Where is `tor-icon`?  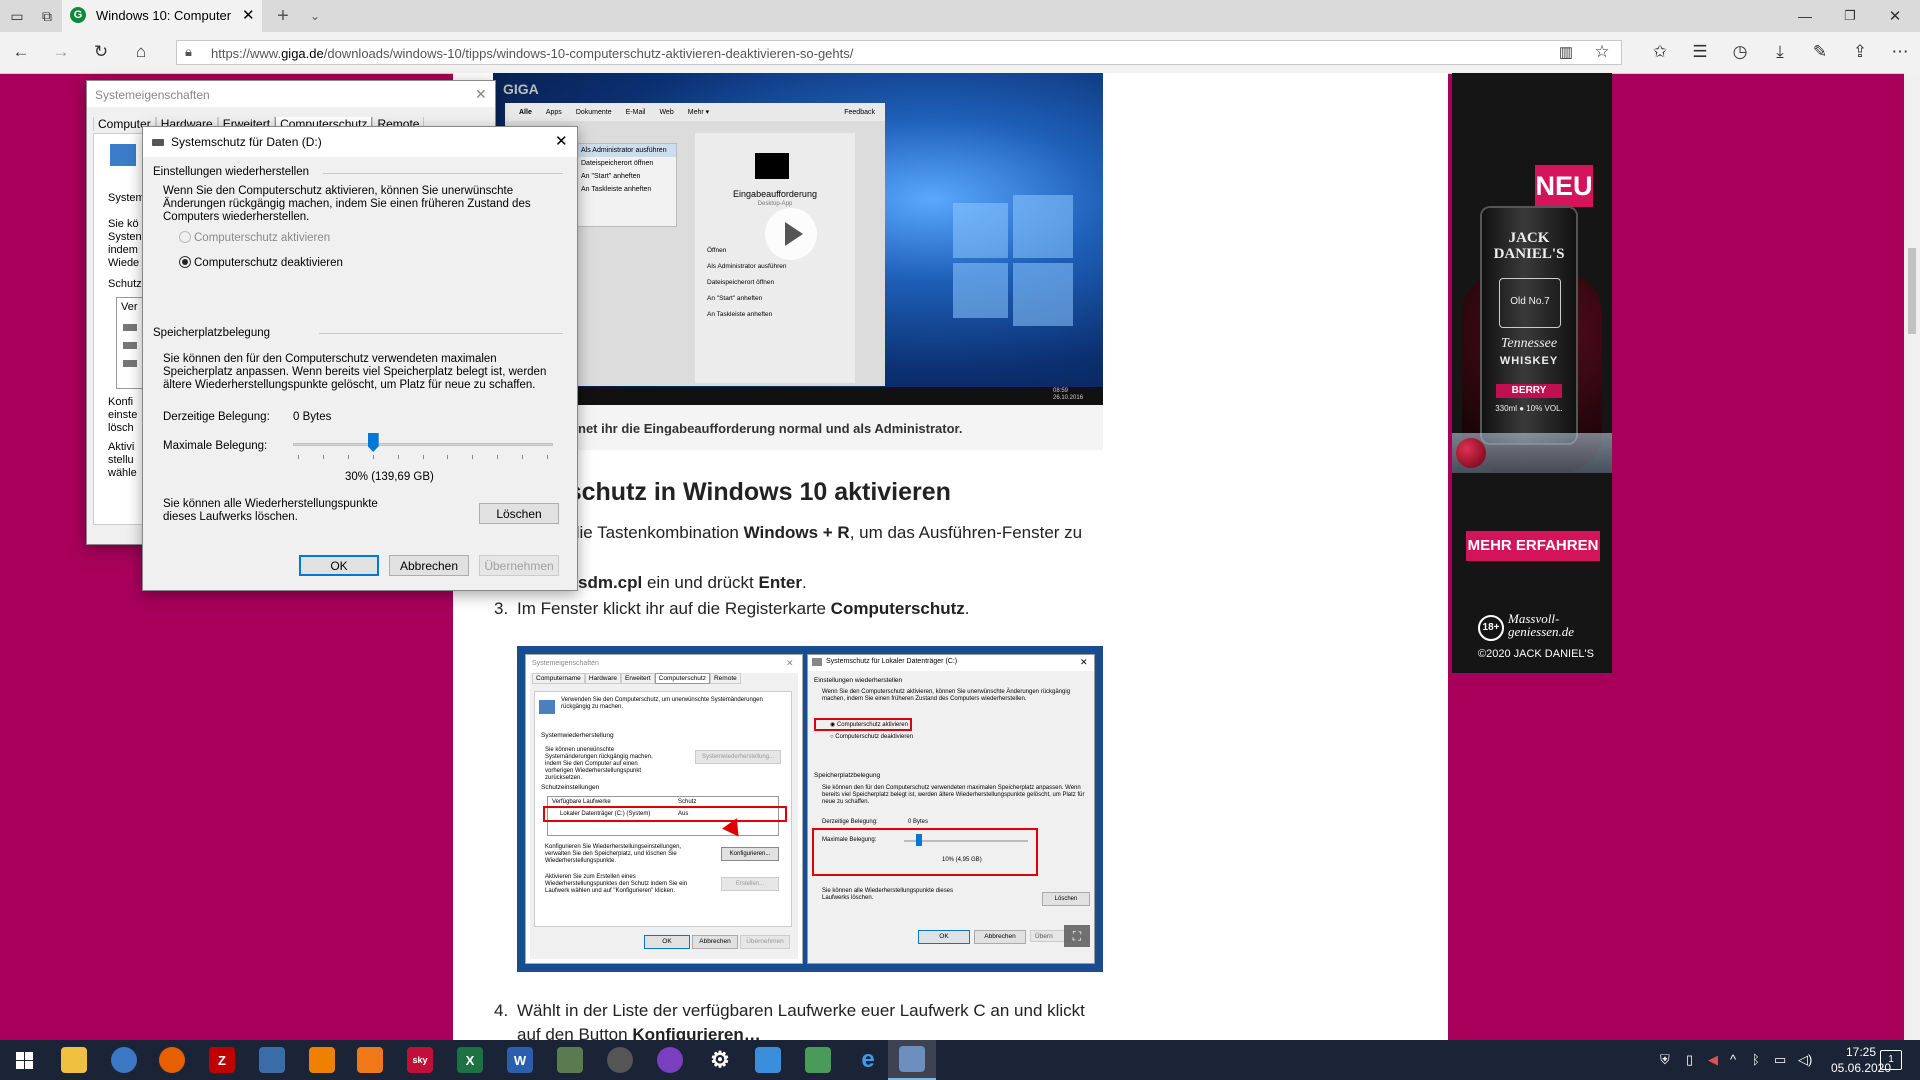 tor-icon is located at coordinates (670, 1060).